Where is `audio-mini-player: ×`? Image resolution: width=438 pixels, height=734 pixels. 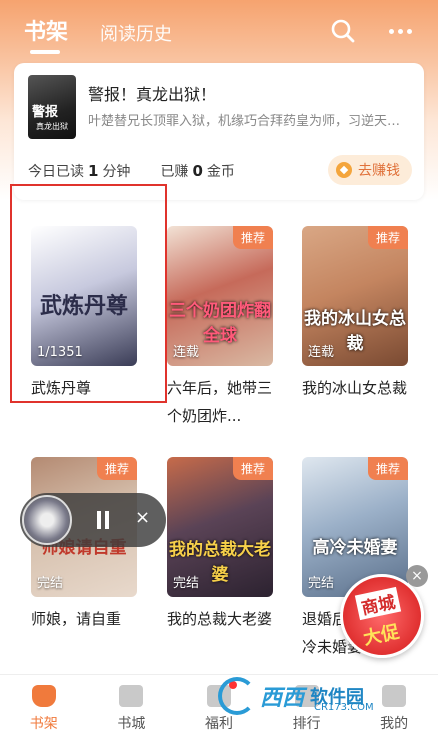 audio-mini-player: × is located at coordinates (93, 520).